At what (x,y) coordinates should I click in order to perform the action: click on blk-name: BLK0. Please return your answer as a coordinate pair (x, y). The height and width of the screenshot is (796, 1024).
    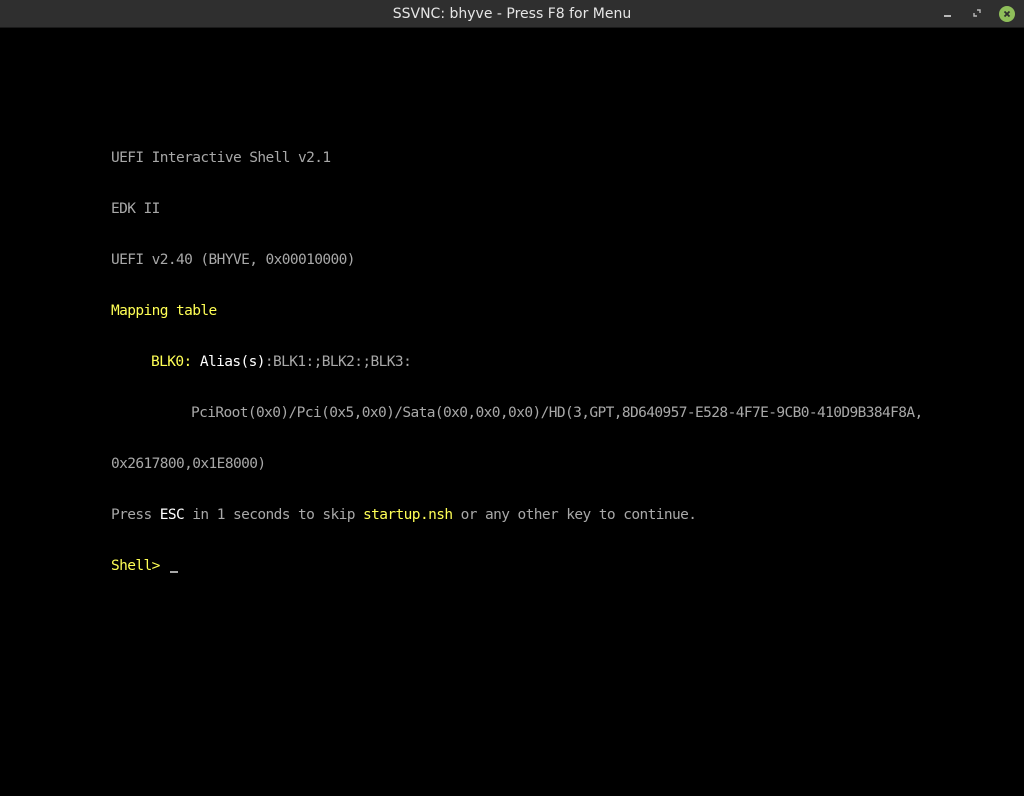
    Looking at the image, I should click on (167, 362).